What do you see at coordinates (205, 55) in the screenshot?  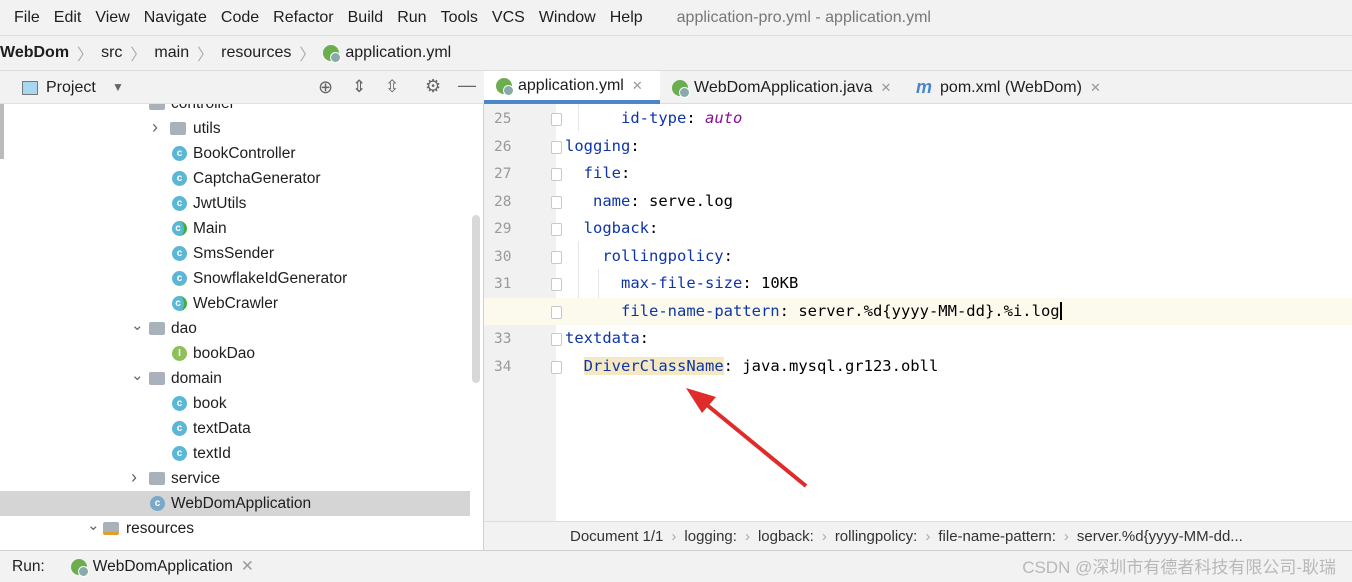 I see `chevron-right-icon: 〉` at bounding box center [205, 55].